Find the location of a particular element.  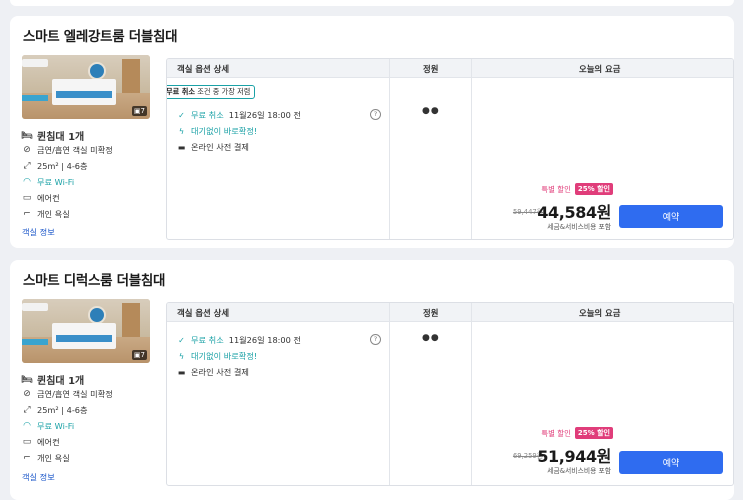

final-price: 51,944원 is located at coordinates (574, 456).